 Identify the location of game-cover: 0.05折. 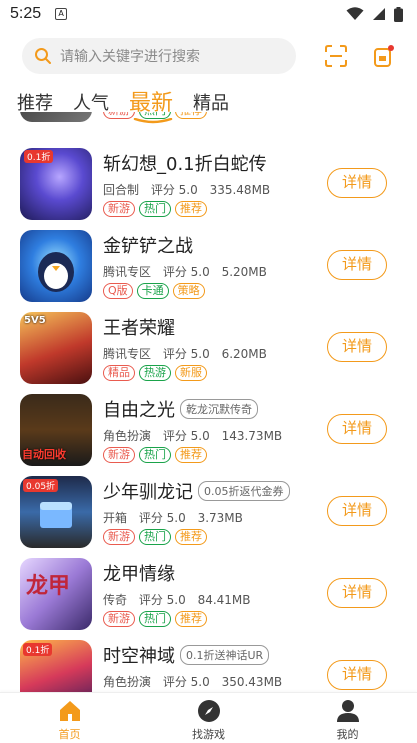
(56, 512).